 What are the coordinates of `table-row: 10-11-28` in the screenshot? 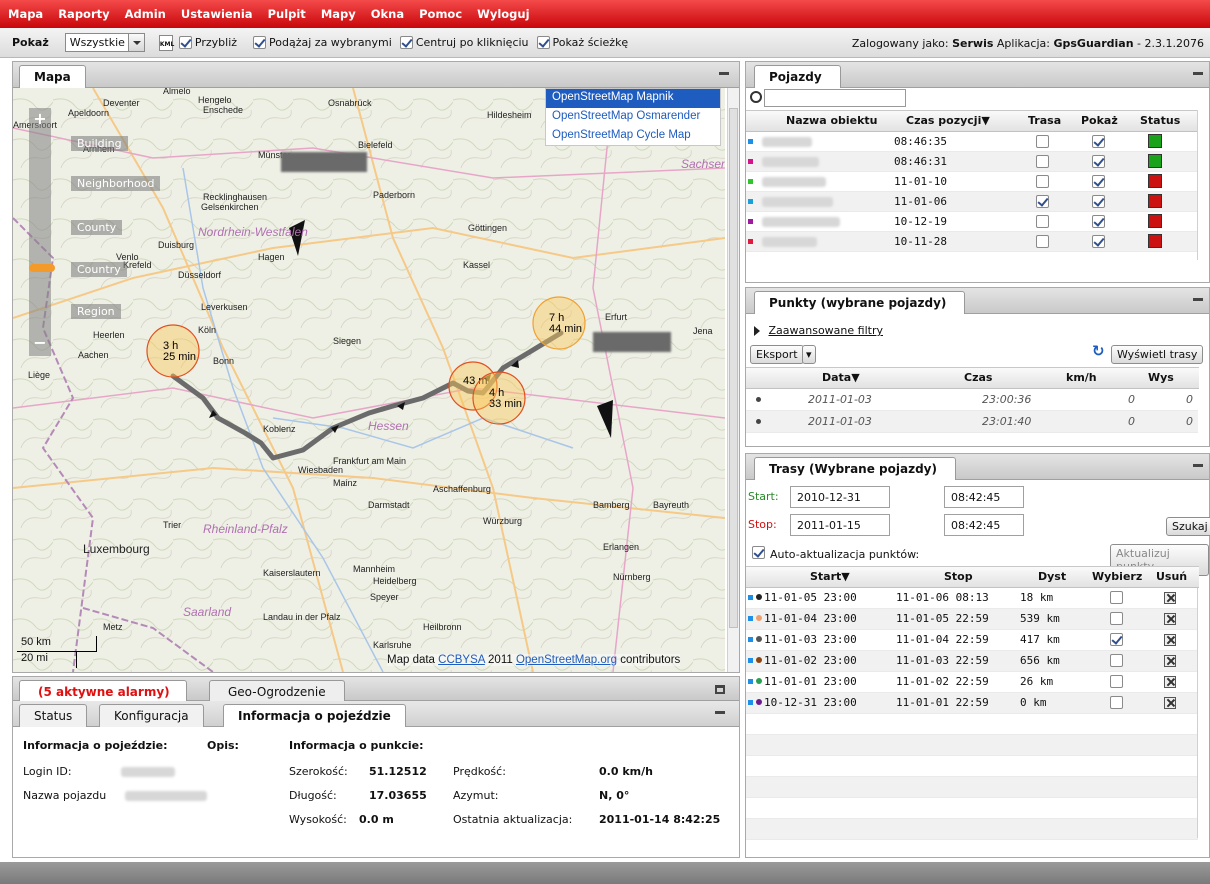 It's located at (972, 242).